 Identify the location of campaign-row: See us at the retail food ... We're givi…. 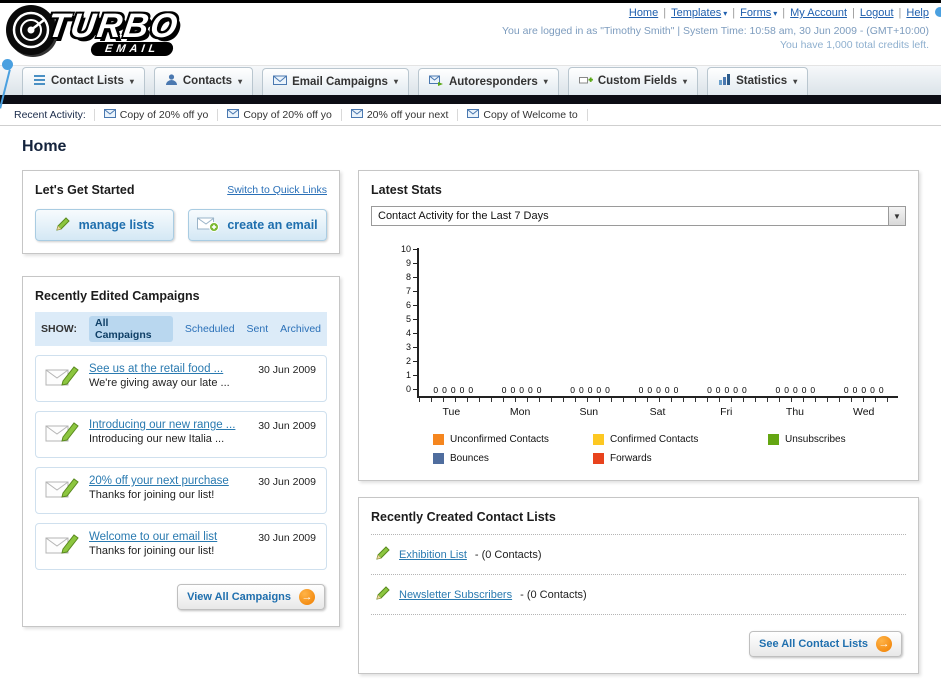
(181, 378).